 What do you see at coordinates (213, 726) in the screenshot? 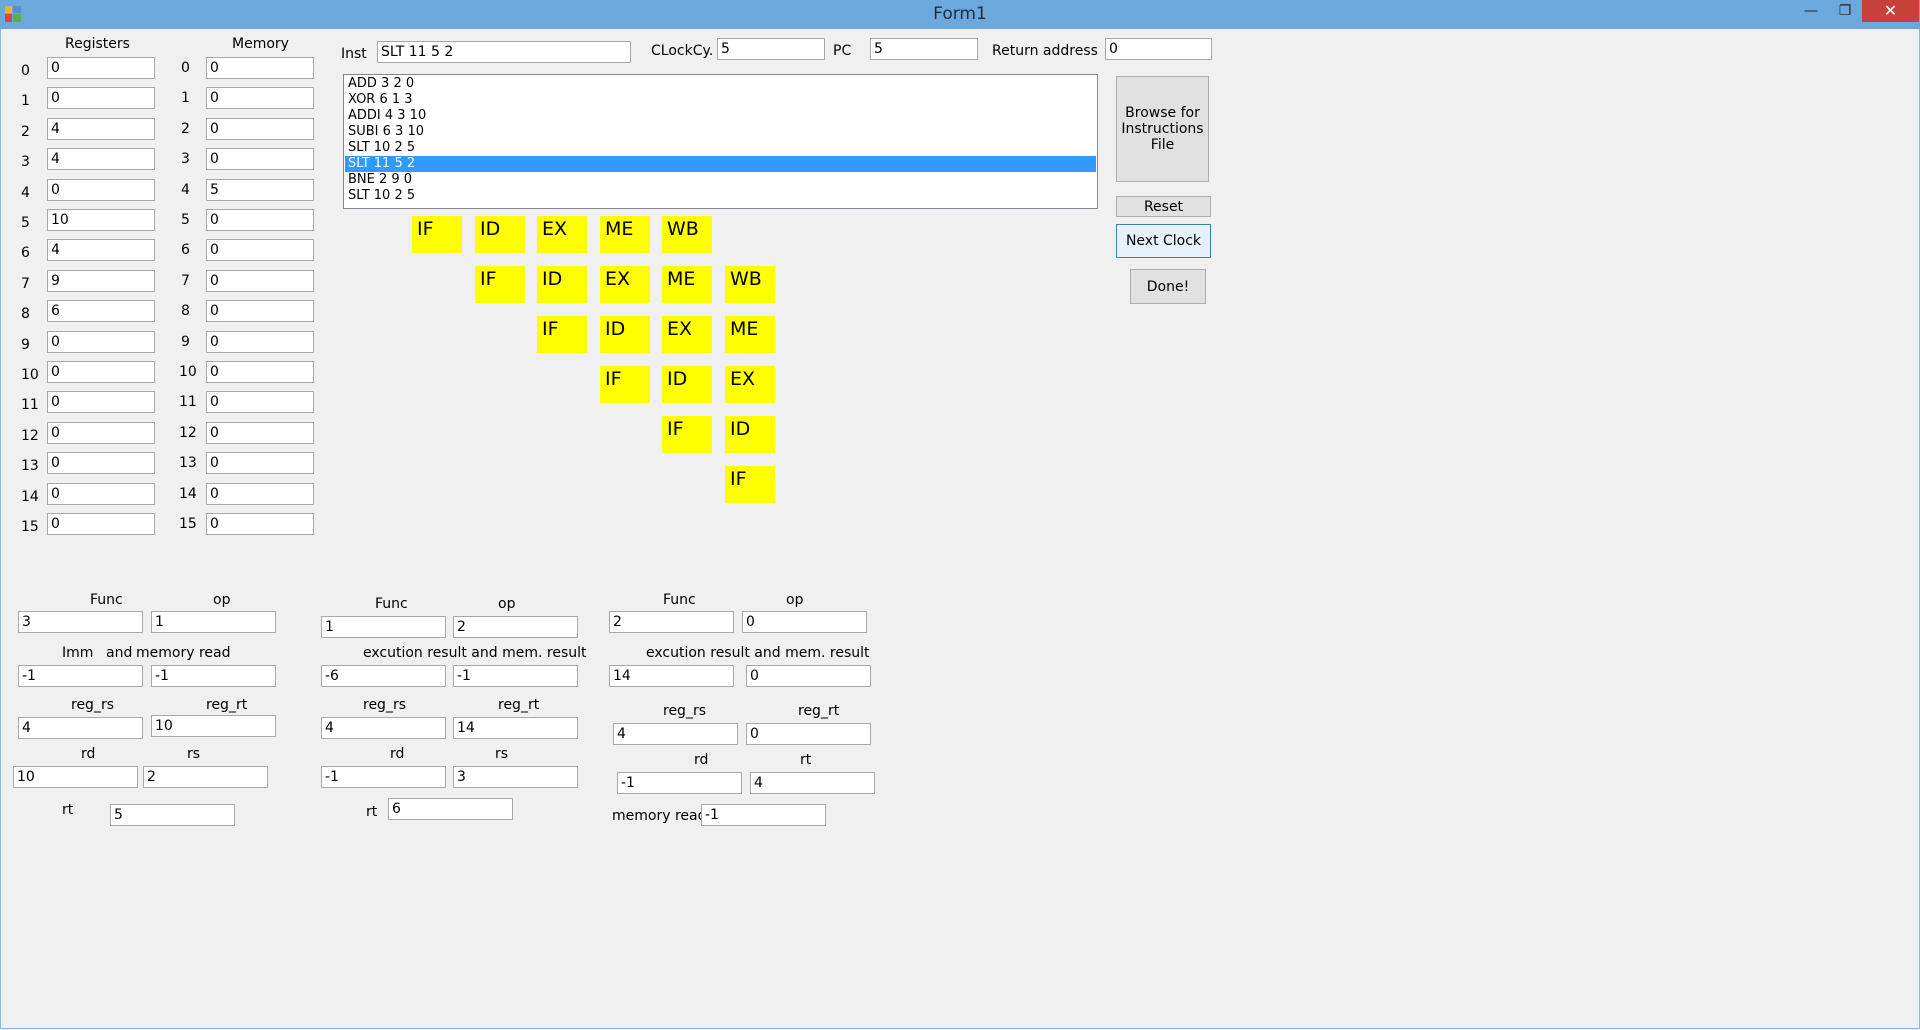
I see `p1-reg-rt-field: 10` at bounding box center [213, 726].